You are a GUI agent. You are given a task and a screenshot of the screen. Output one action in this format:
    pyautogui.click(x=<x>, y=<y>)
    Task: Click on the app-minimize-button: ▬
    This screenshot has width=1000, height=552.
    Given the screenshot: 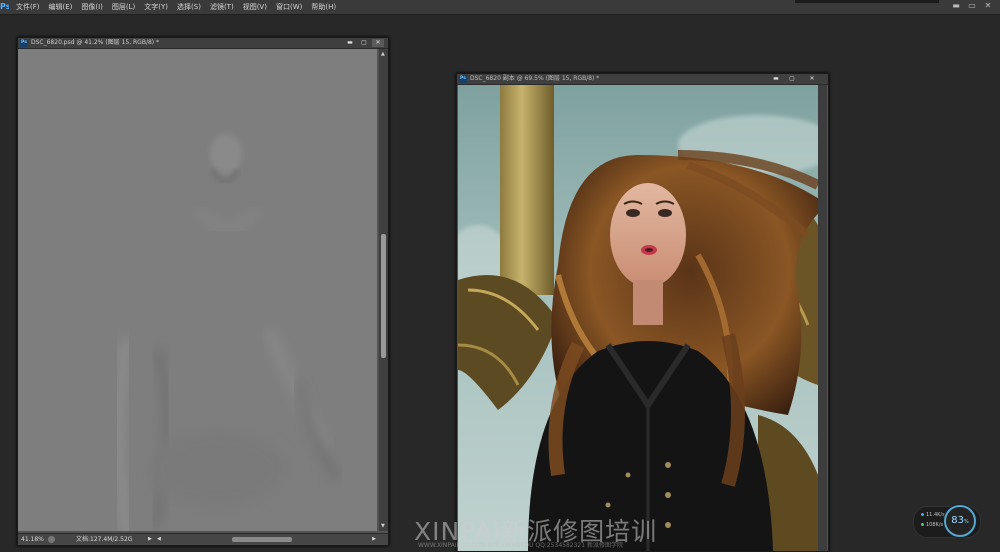 What is the action you would take?
    pyautogui.click(x=956, y=6)
    